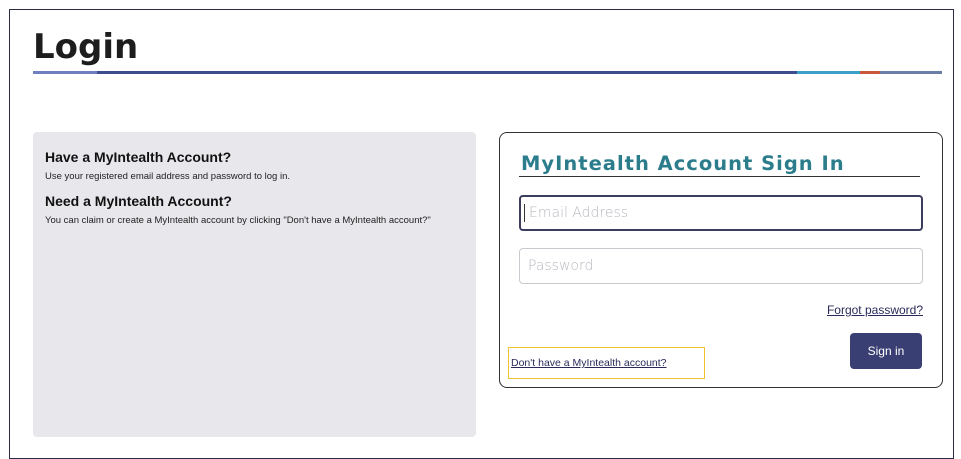  I want to click on signin-button: Sign in, so click(886, 351).